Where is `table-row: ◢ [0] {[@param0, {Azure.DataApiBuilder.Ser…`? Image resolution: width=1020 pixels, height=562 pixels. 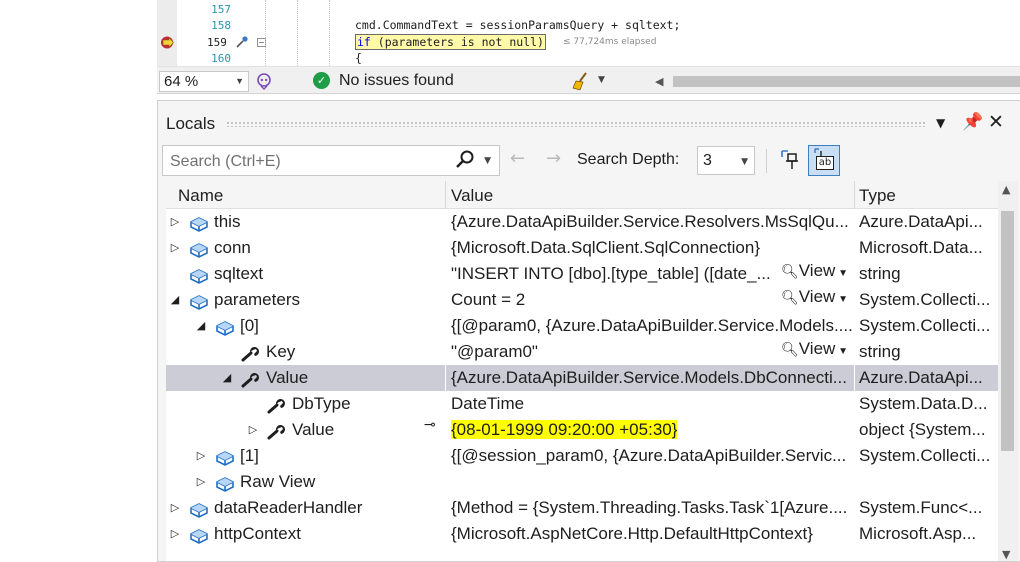 table-row: ◢ [0] {[@param0, {Azure.DataApiBuilder.Ser… is located at coordinates (582, 326).